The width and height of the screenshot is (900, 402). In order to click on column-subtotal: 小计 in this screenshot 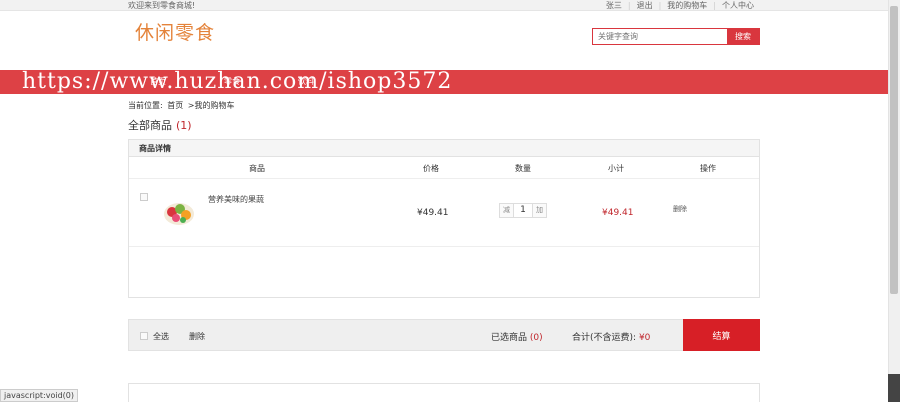, I will do `click(616, 168)`.